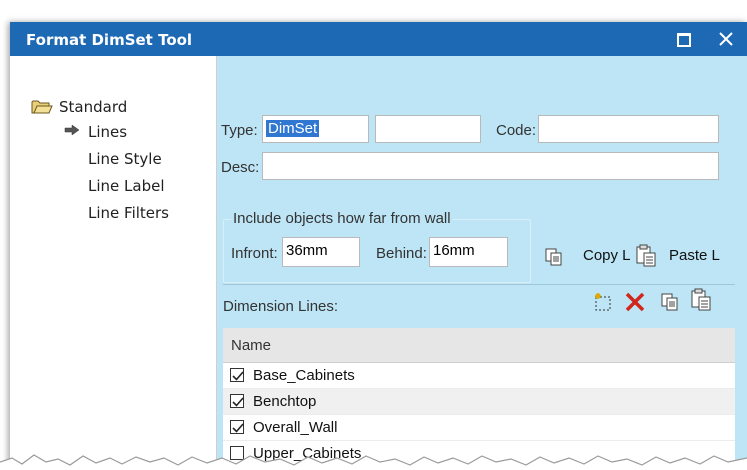 Image resolution: width=747 pixels, height=470 pixels. Describe the element at coordinates (428, 129) in the screenshot. I see `type-extra-input` at that location.